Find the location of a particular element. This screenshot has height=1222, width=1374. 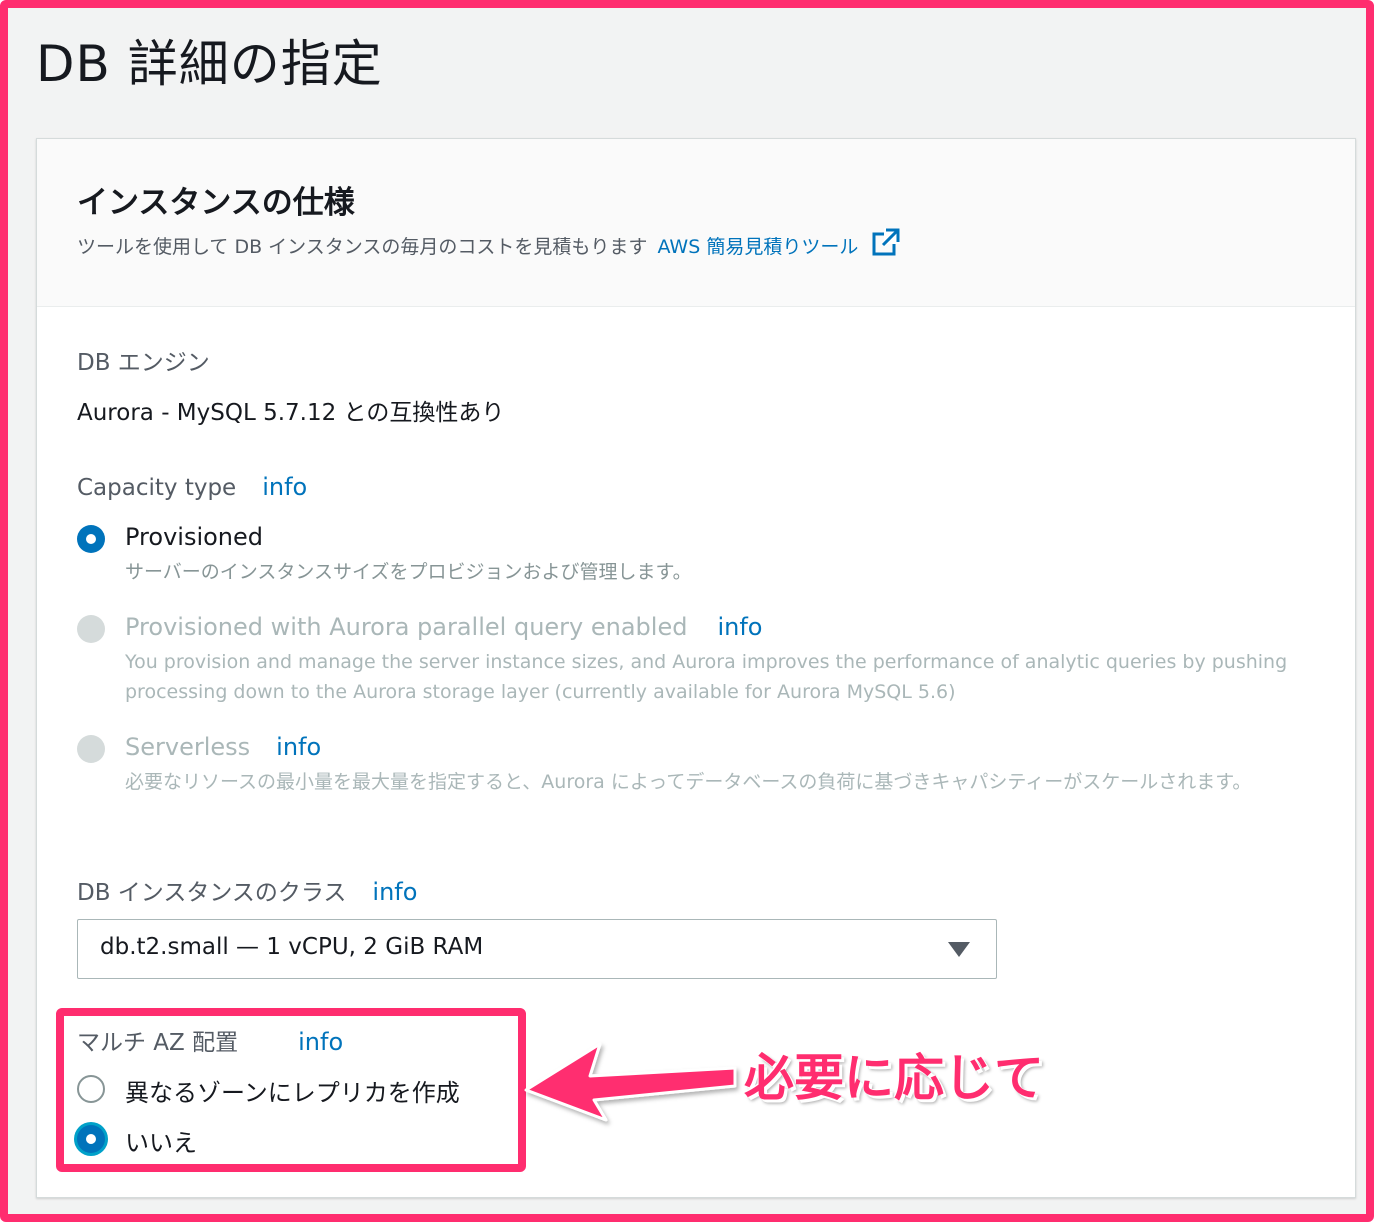

instance-class-label: DB インスタンスのクラス info is located at coordinates (247, 890).